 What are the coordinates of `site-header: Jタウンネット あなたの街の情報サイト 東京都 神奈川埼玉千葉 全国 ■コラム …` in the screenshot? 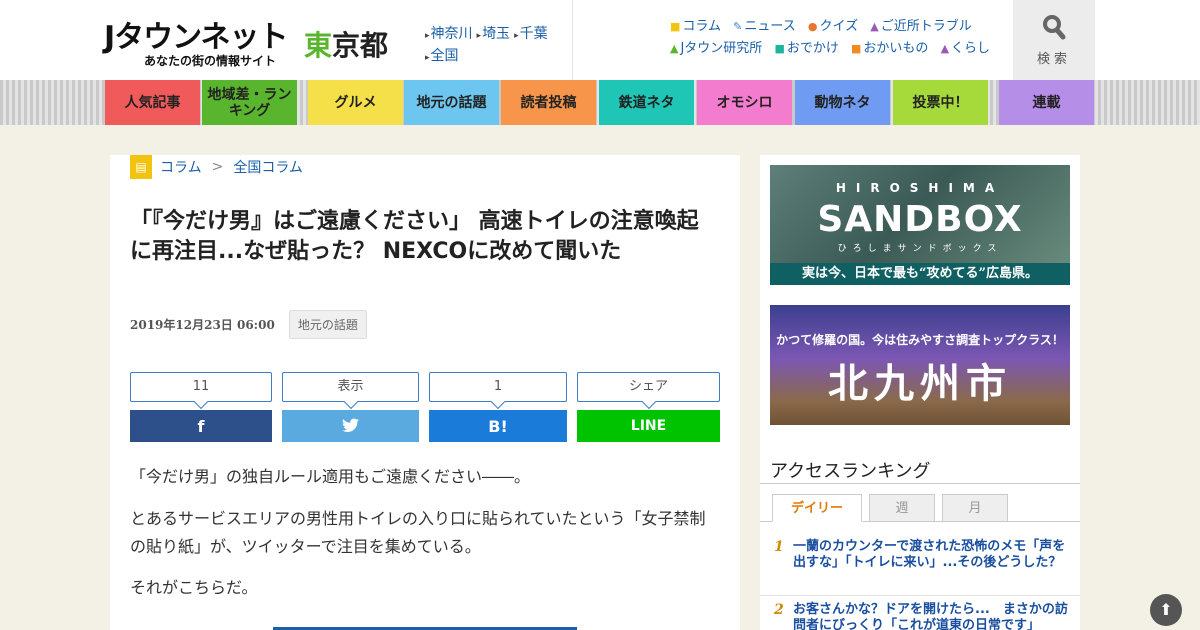 It's located at (600, 40).